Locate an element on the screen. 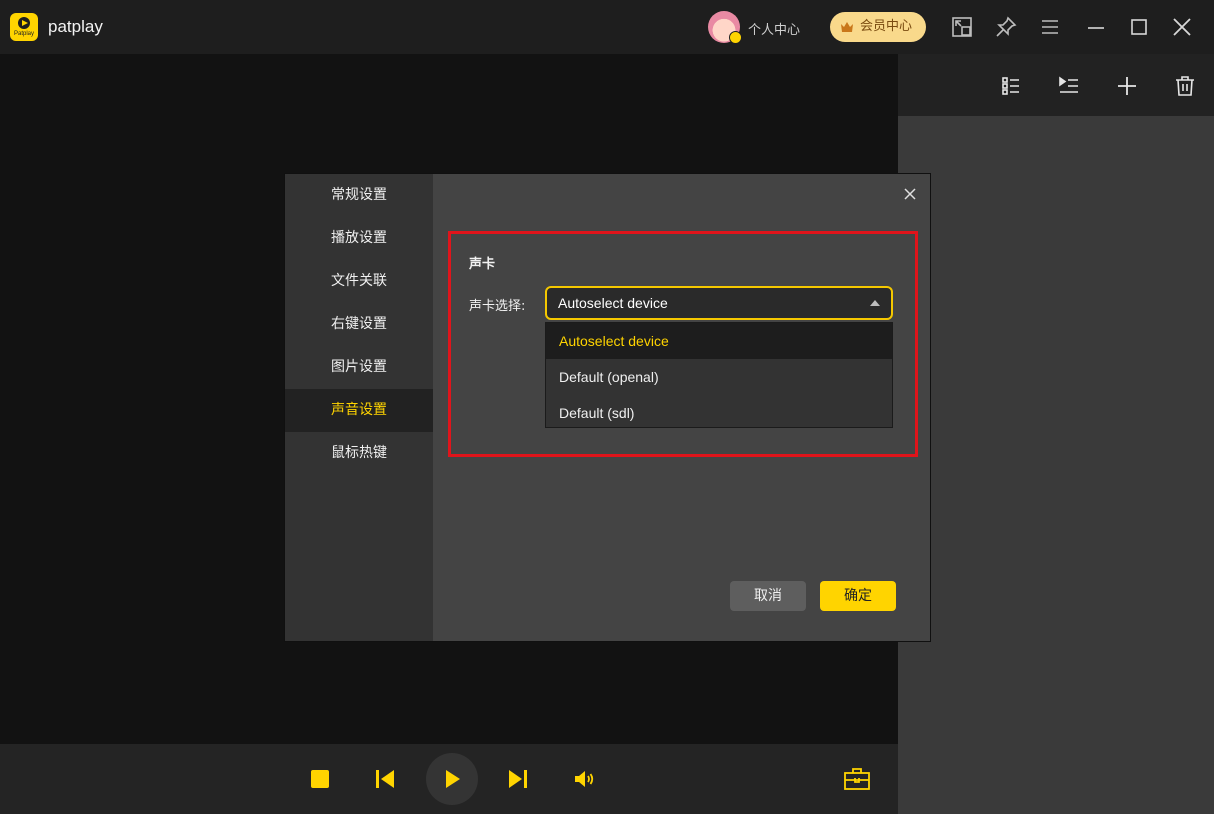 The height and width of the screenshot is (814, 1214). playlist-mode-icon is located at coordinates (1069, 86).